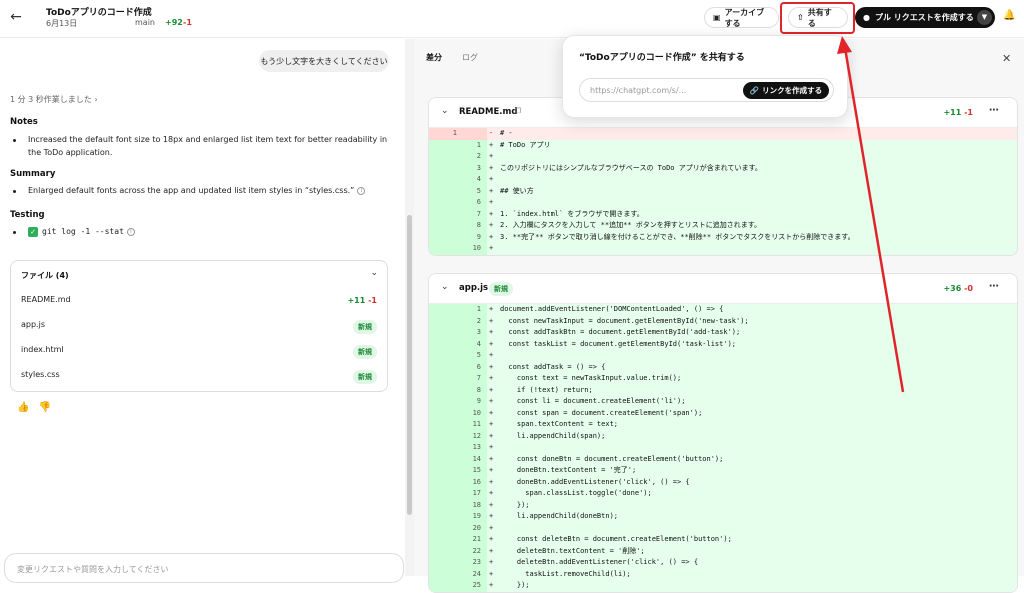 This screenshot has width=1024, height=593. What do you see at coordinates (723, 391) in the screenshot?
I see `diff-line-added: 8+ if (!text) return;` at bounding box center [723, 391].